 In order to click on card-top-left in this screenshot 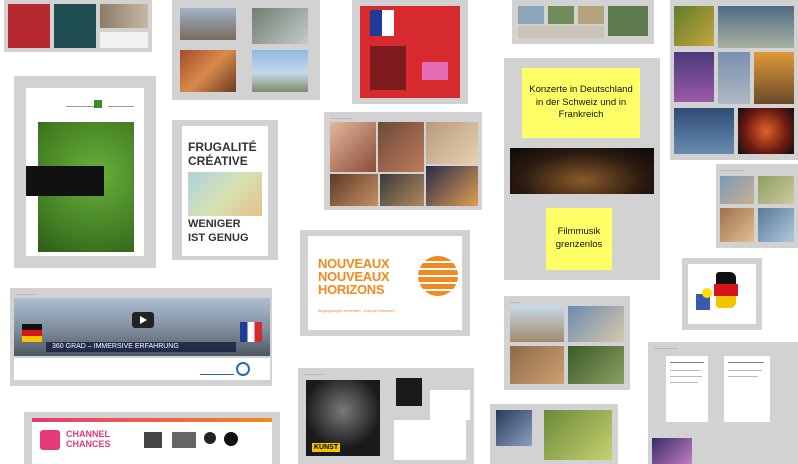, I will do `click(78, 26)`.